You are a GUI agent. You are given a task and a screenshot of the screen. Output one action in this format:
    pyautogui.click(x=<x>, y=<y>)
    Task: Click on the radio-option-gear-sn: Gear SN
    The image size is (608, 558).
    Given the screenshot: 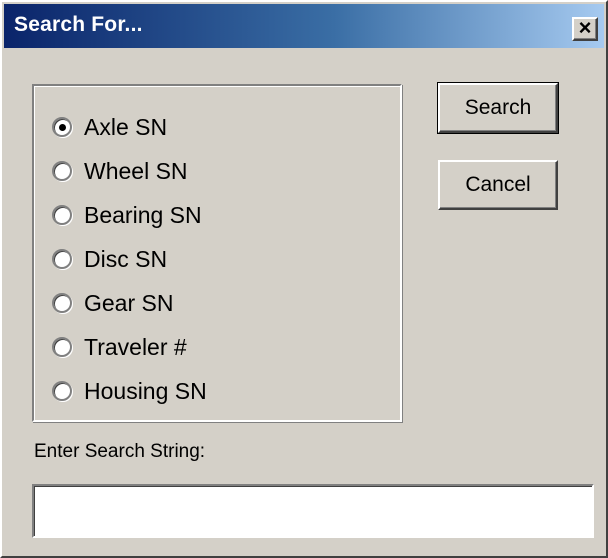 What is the action you would take?
    pyautogui.click(x=112, y=303)
    